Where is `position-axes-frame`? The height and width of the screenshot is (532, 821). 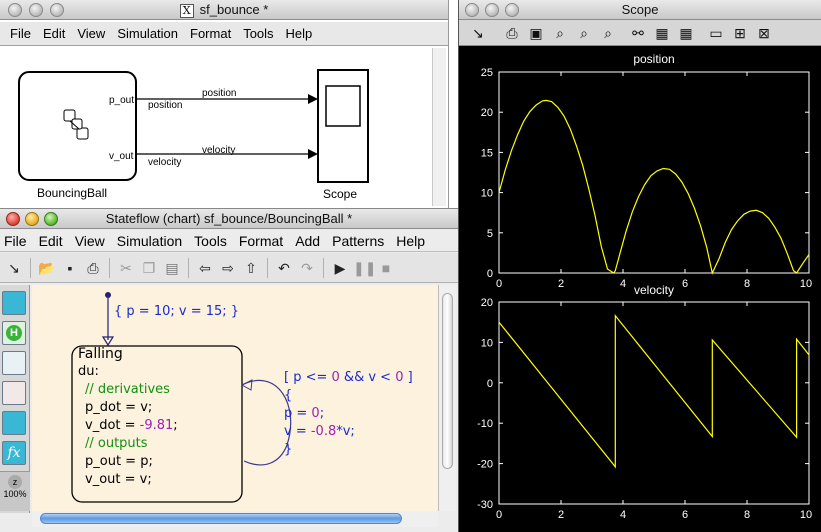
position-axes-frame is located at coordinates (654, 172).